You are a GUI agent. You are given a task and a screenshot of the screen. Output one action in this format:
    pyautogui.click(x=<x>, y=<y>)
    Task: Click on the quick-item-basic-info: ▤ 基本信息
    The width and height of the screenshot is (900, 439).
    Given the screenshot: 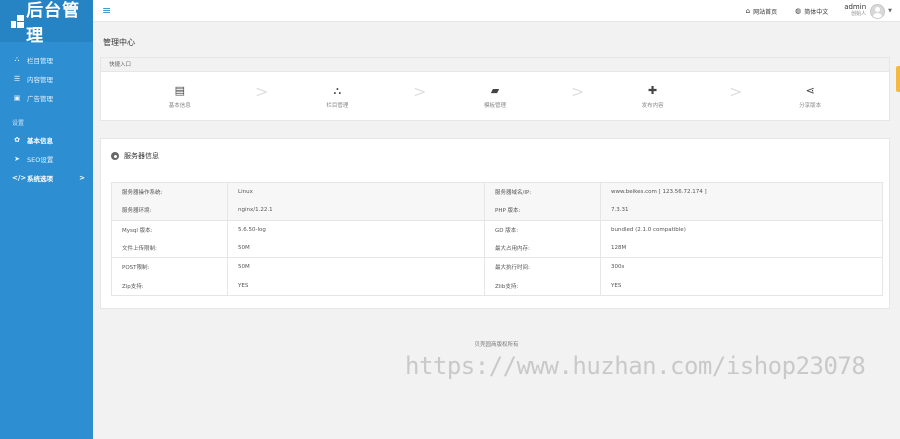 What is the action you would take?
    pyautogui.click(x=180, y=96)
    